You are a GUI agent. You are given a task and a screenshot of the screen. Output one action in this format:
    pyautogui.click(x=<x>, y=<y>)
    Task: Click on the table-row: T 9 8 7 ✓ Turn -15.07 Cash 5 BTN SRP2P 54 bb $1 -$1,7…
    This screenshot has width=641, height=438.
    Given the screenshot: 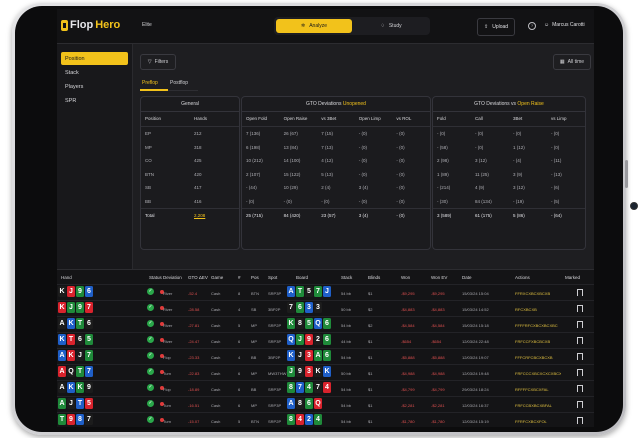 What is the action you would take?
    pyautogui.click(x=325, y=419)
    